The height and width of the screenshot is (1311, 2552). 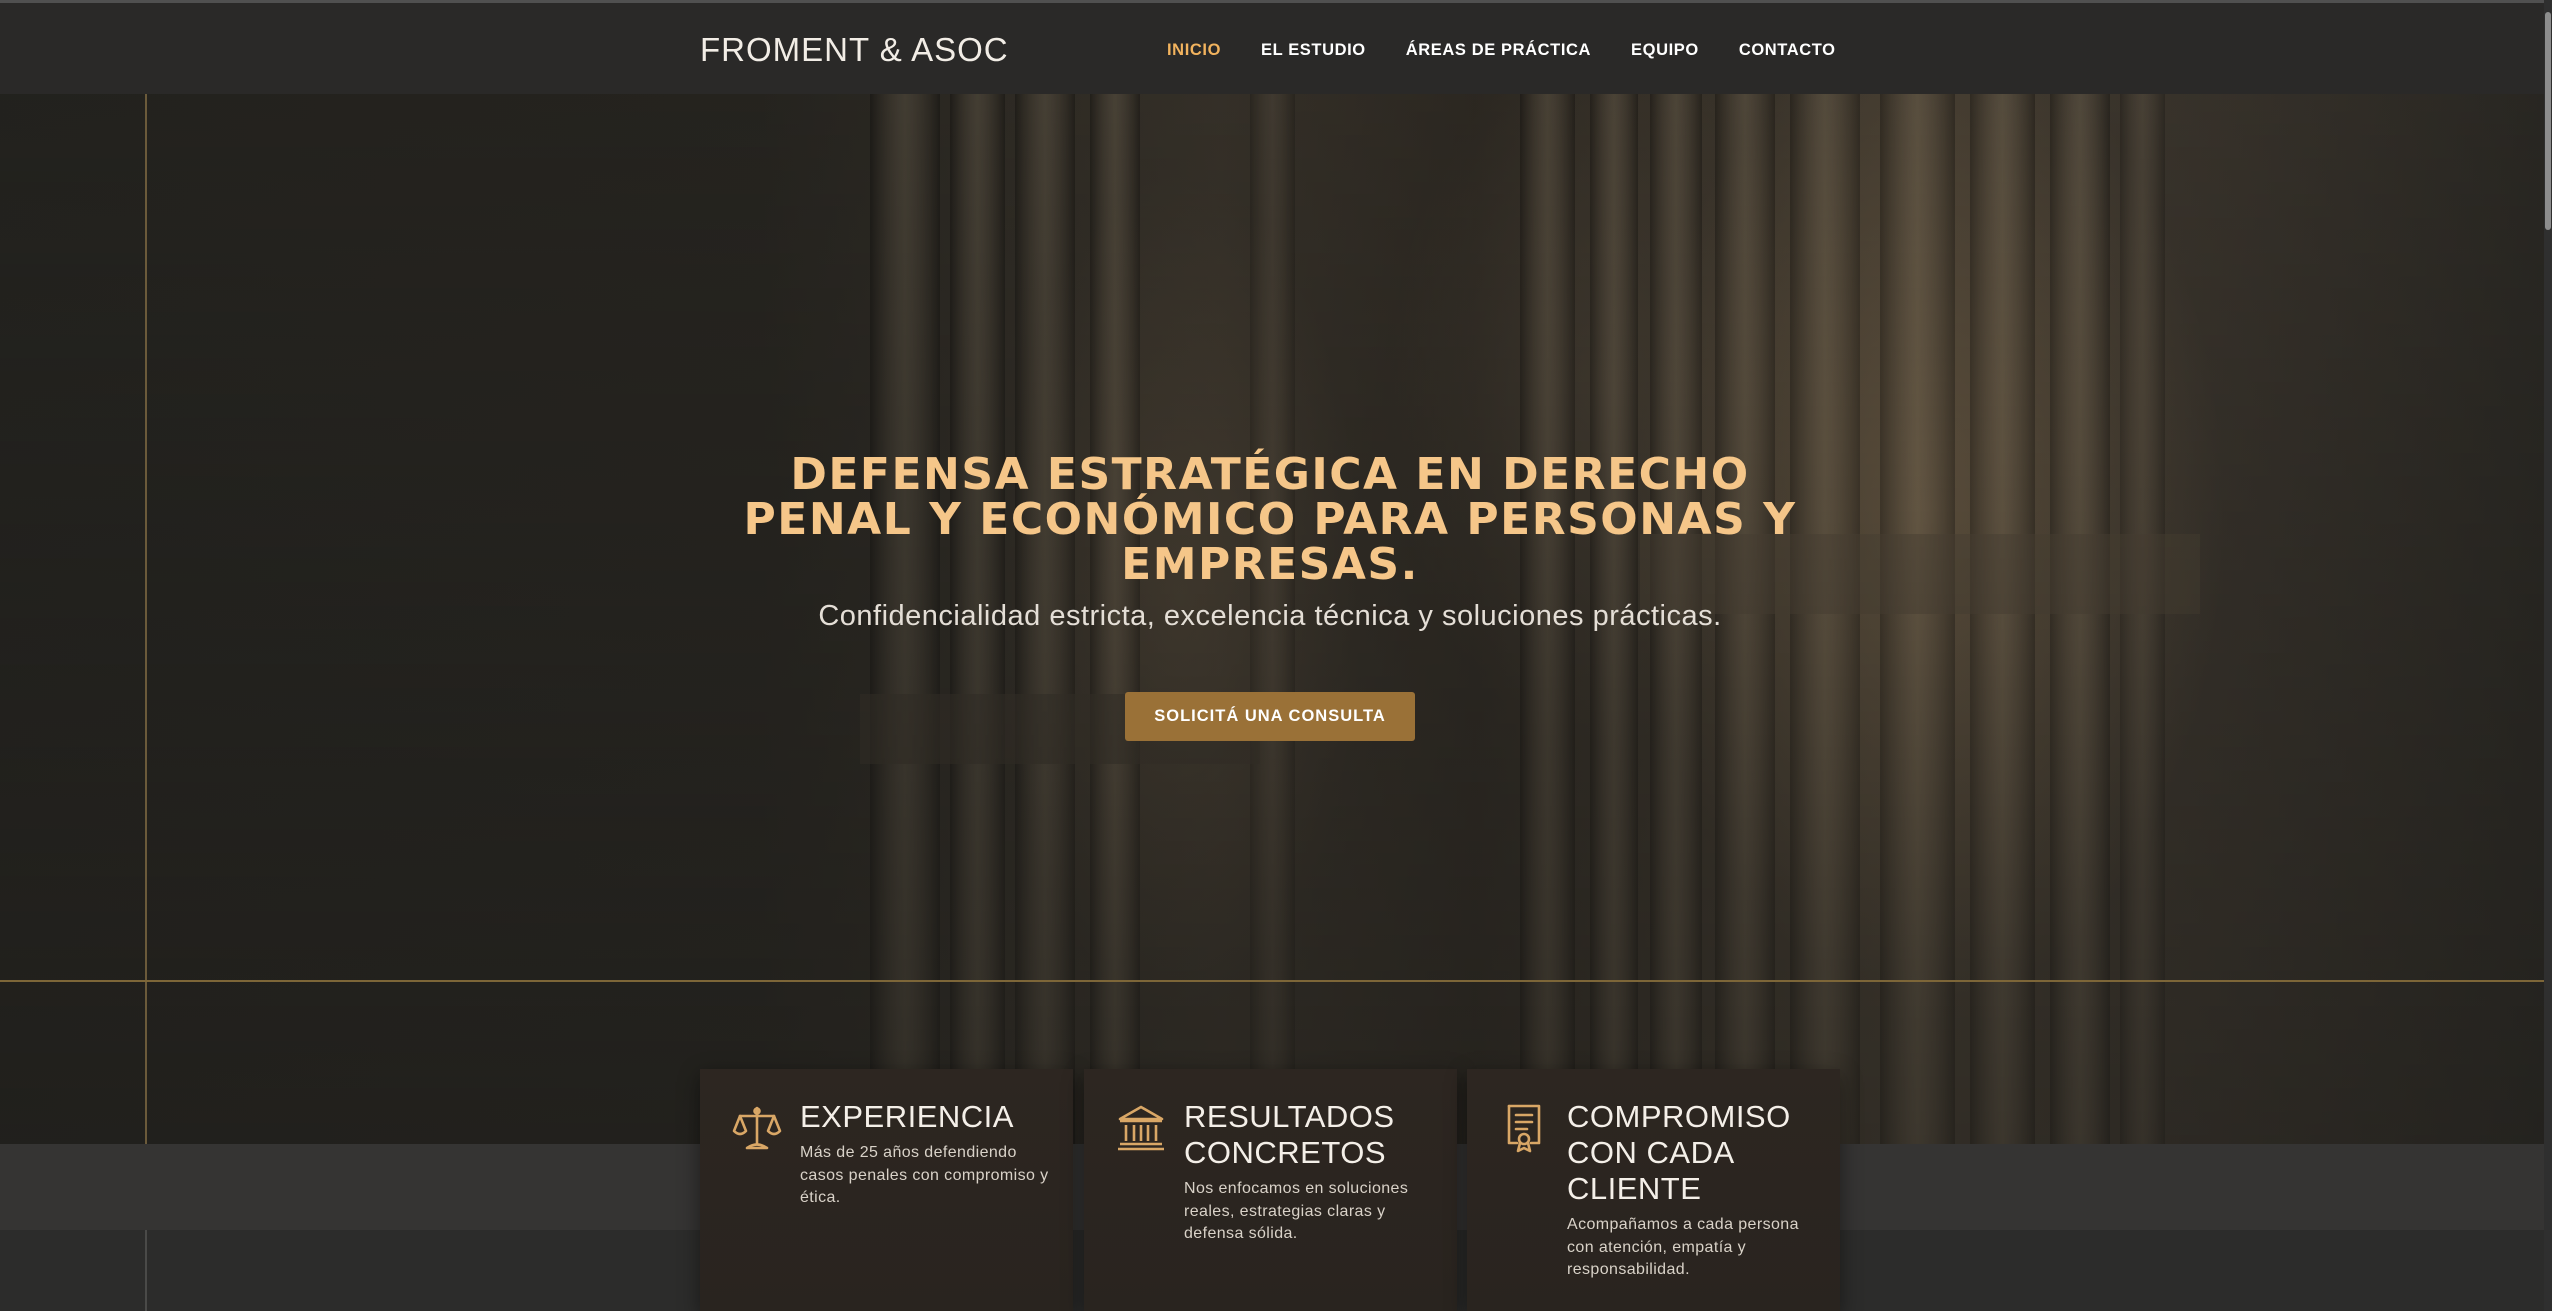 What do you see at coordinates (1524, 1128) in the screenshot?
I see `certificate-icon` at bounding box center [1524, 1128].